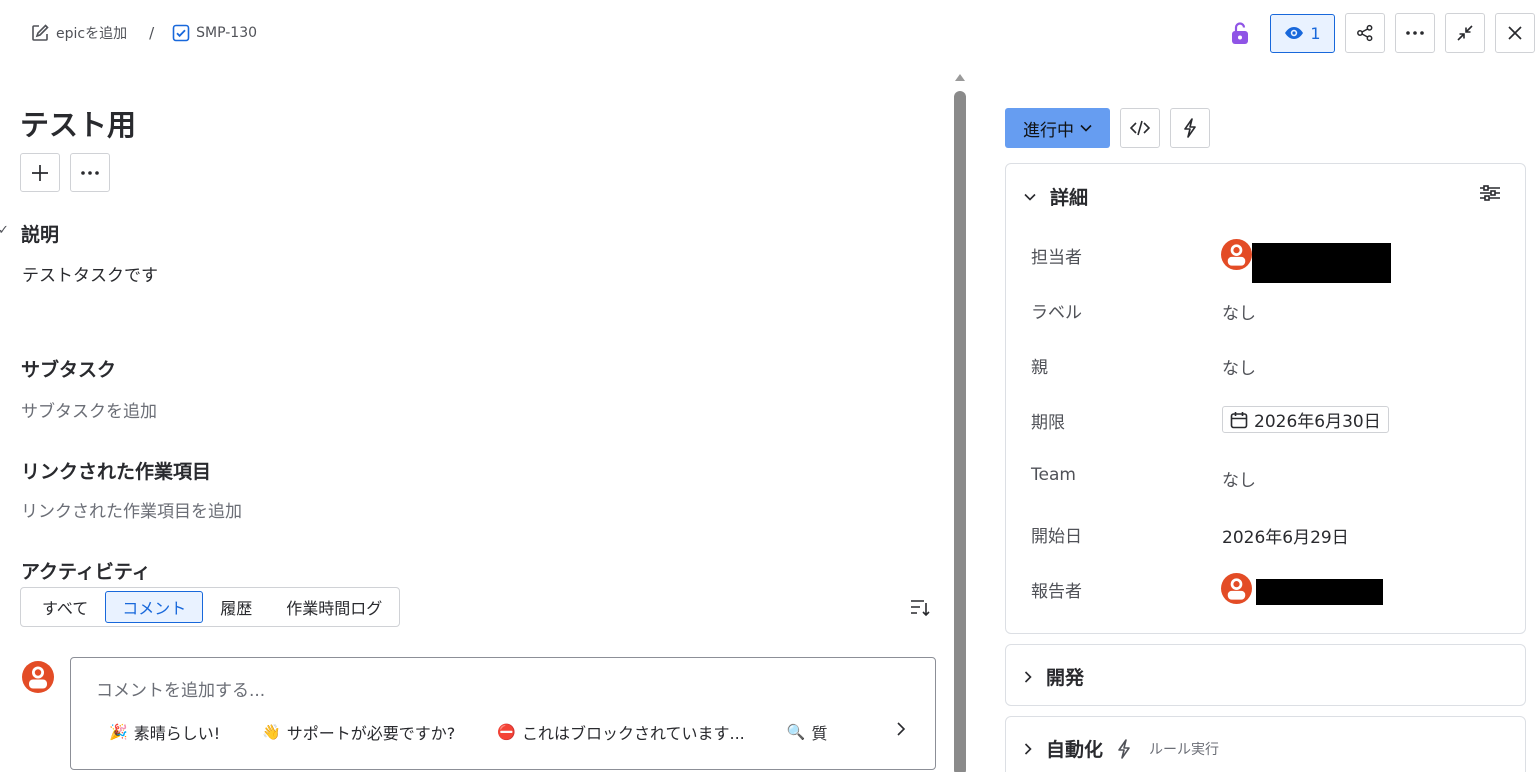 This screenshot has width=1535, height=772. I want to click on description-text: テストタスクです, so click(90, 273).